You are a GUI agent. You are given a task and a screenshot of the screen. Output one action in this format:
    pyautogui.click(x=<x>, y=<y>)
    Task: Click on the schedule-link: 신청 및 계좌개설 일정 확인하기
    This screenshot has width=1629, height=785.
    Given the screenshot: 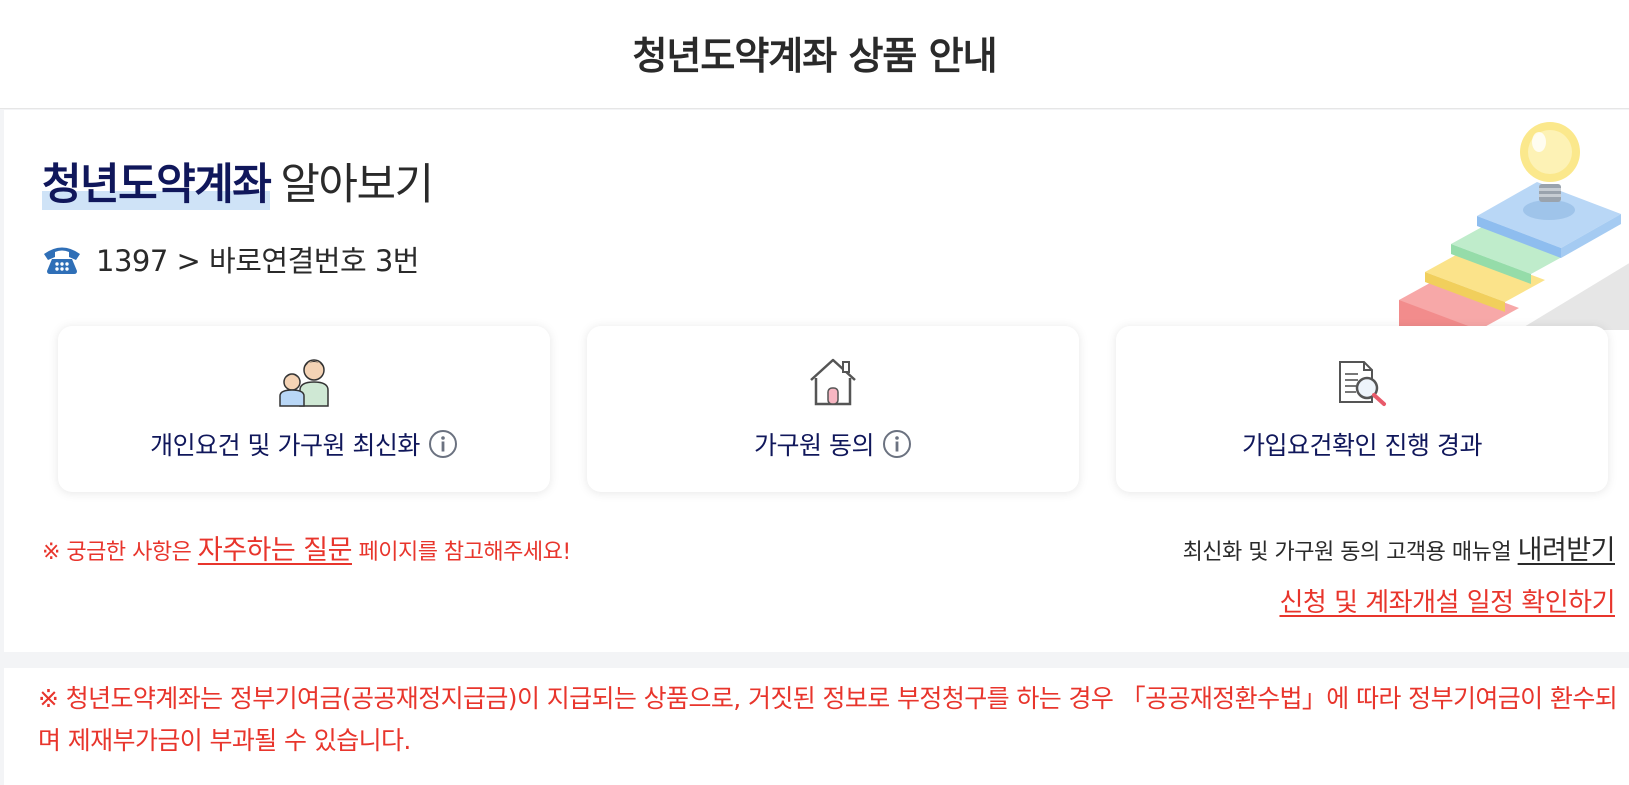 What is the action you would take?
    pyautogui.click(x=1447, y=600)
    